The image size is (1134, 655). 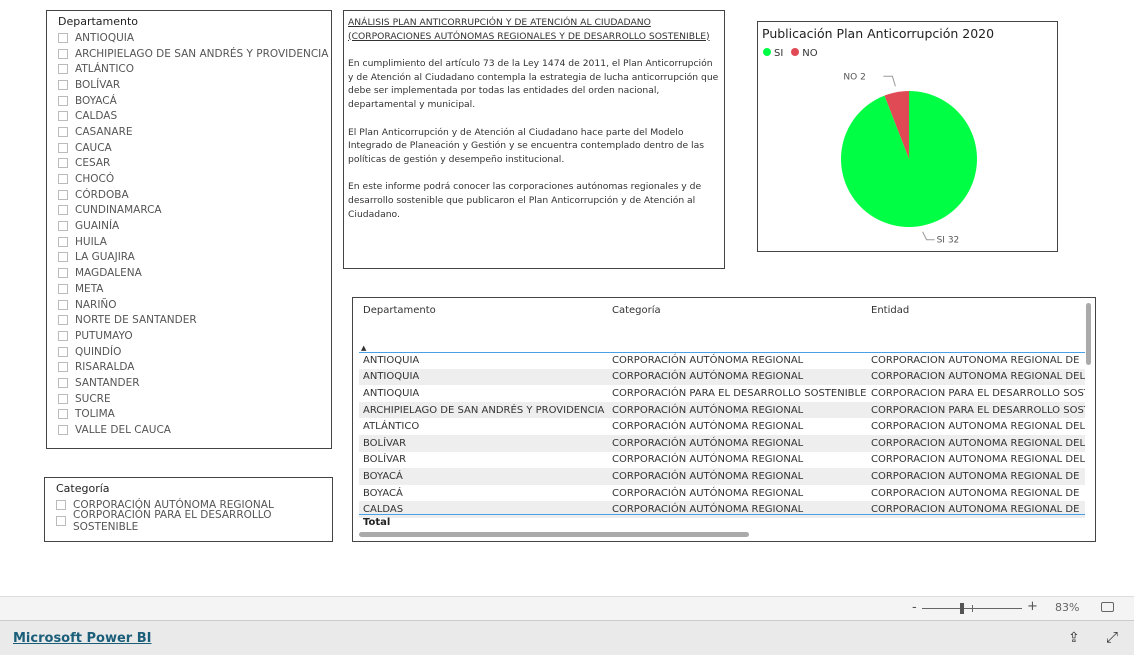 What do you see at coordinates (554, 534) in the screenshot?
I see `horizontal-scrollbar` at bounding box center [554, 534].